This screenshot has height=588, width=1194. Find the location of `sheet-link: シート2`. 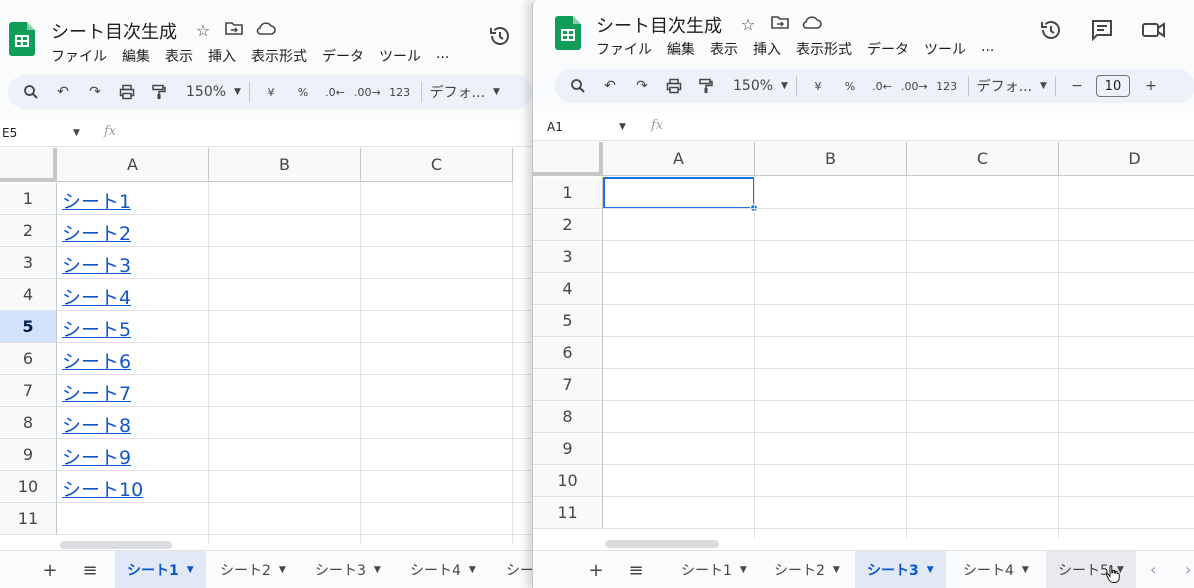

sheet-link: シート2 is located at coordinates (96, 232).